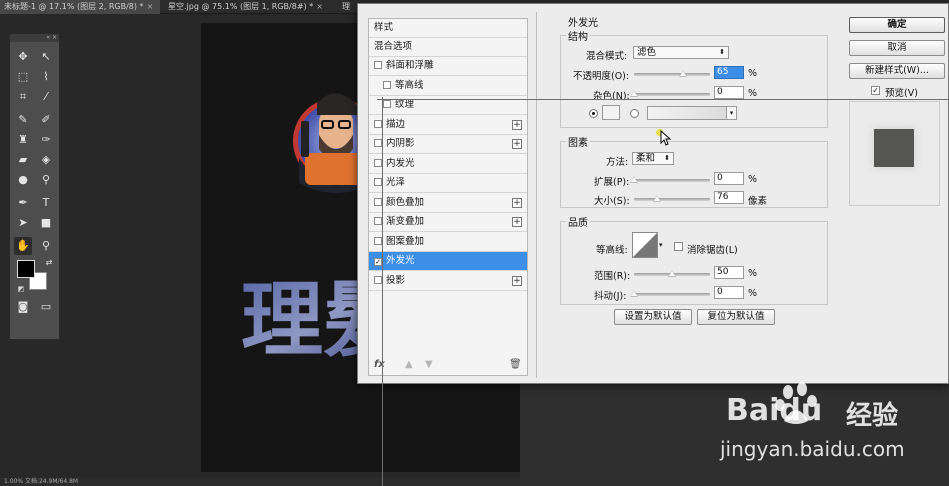 Image resolution: width=949 pixels, height=486 pixels. Describe the element at coordinates (448, 203) in the screenshot. I see `style-item: 颜色叠加 +` at that location.